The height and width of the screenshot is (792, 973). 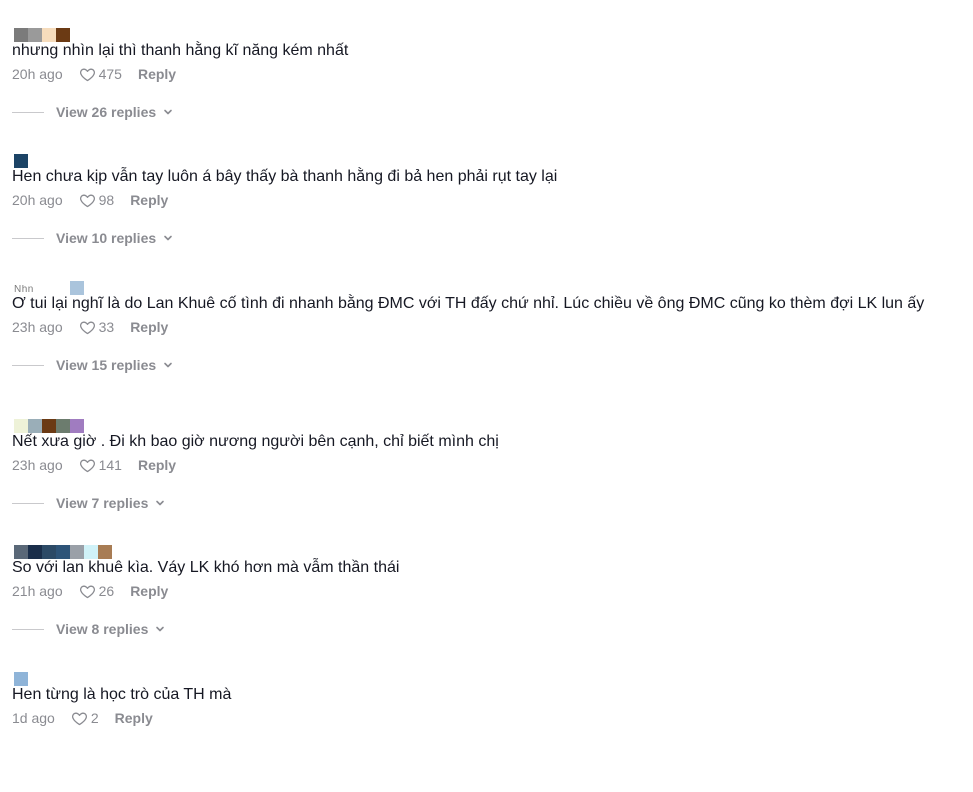 I want to click on view-replies-button: View 26 replies, so click(x=93, y=112).